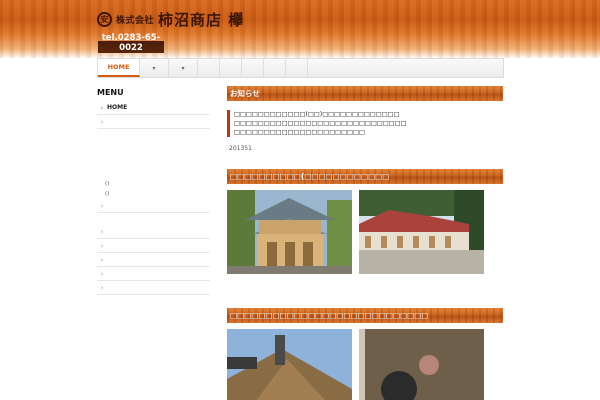 The height and width of the screenshot is (400, 600). I want to click on site-logo: 安 株式会社 柿沼商店 欅, so click(170, 19).